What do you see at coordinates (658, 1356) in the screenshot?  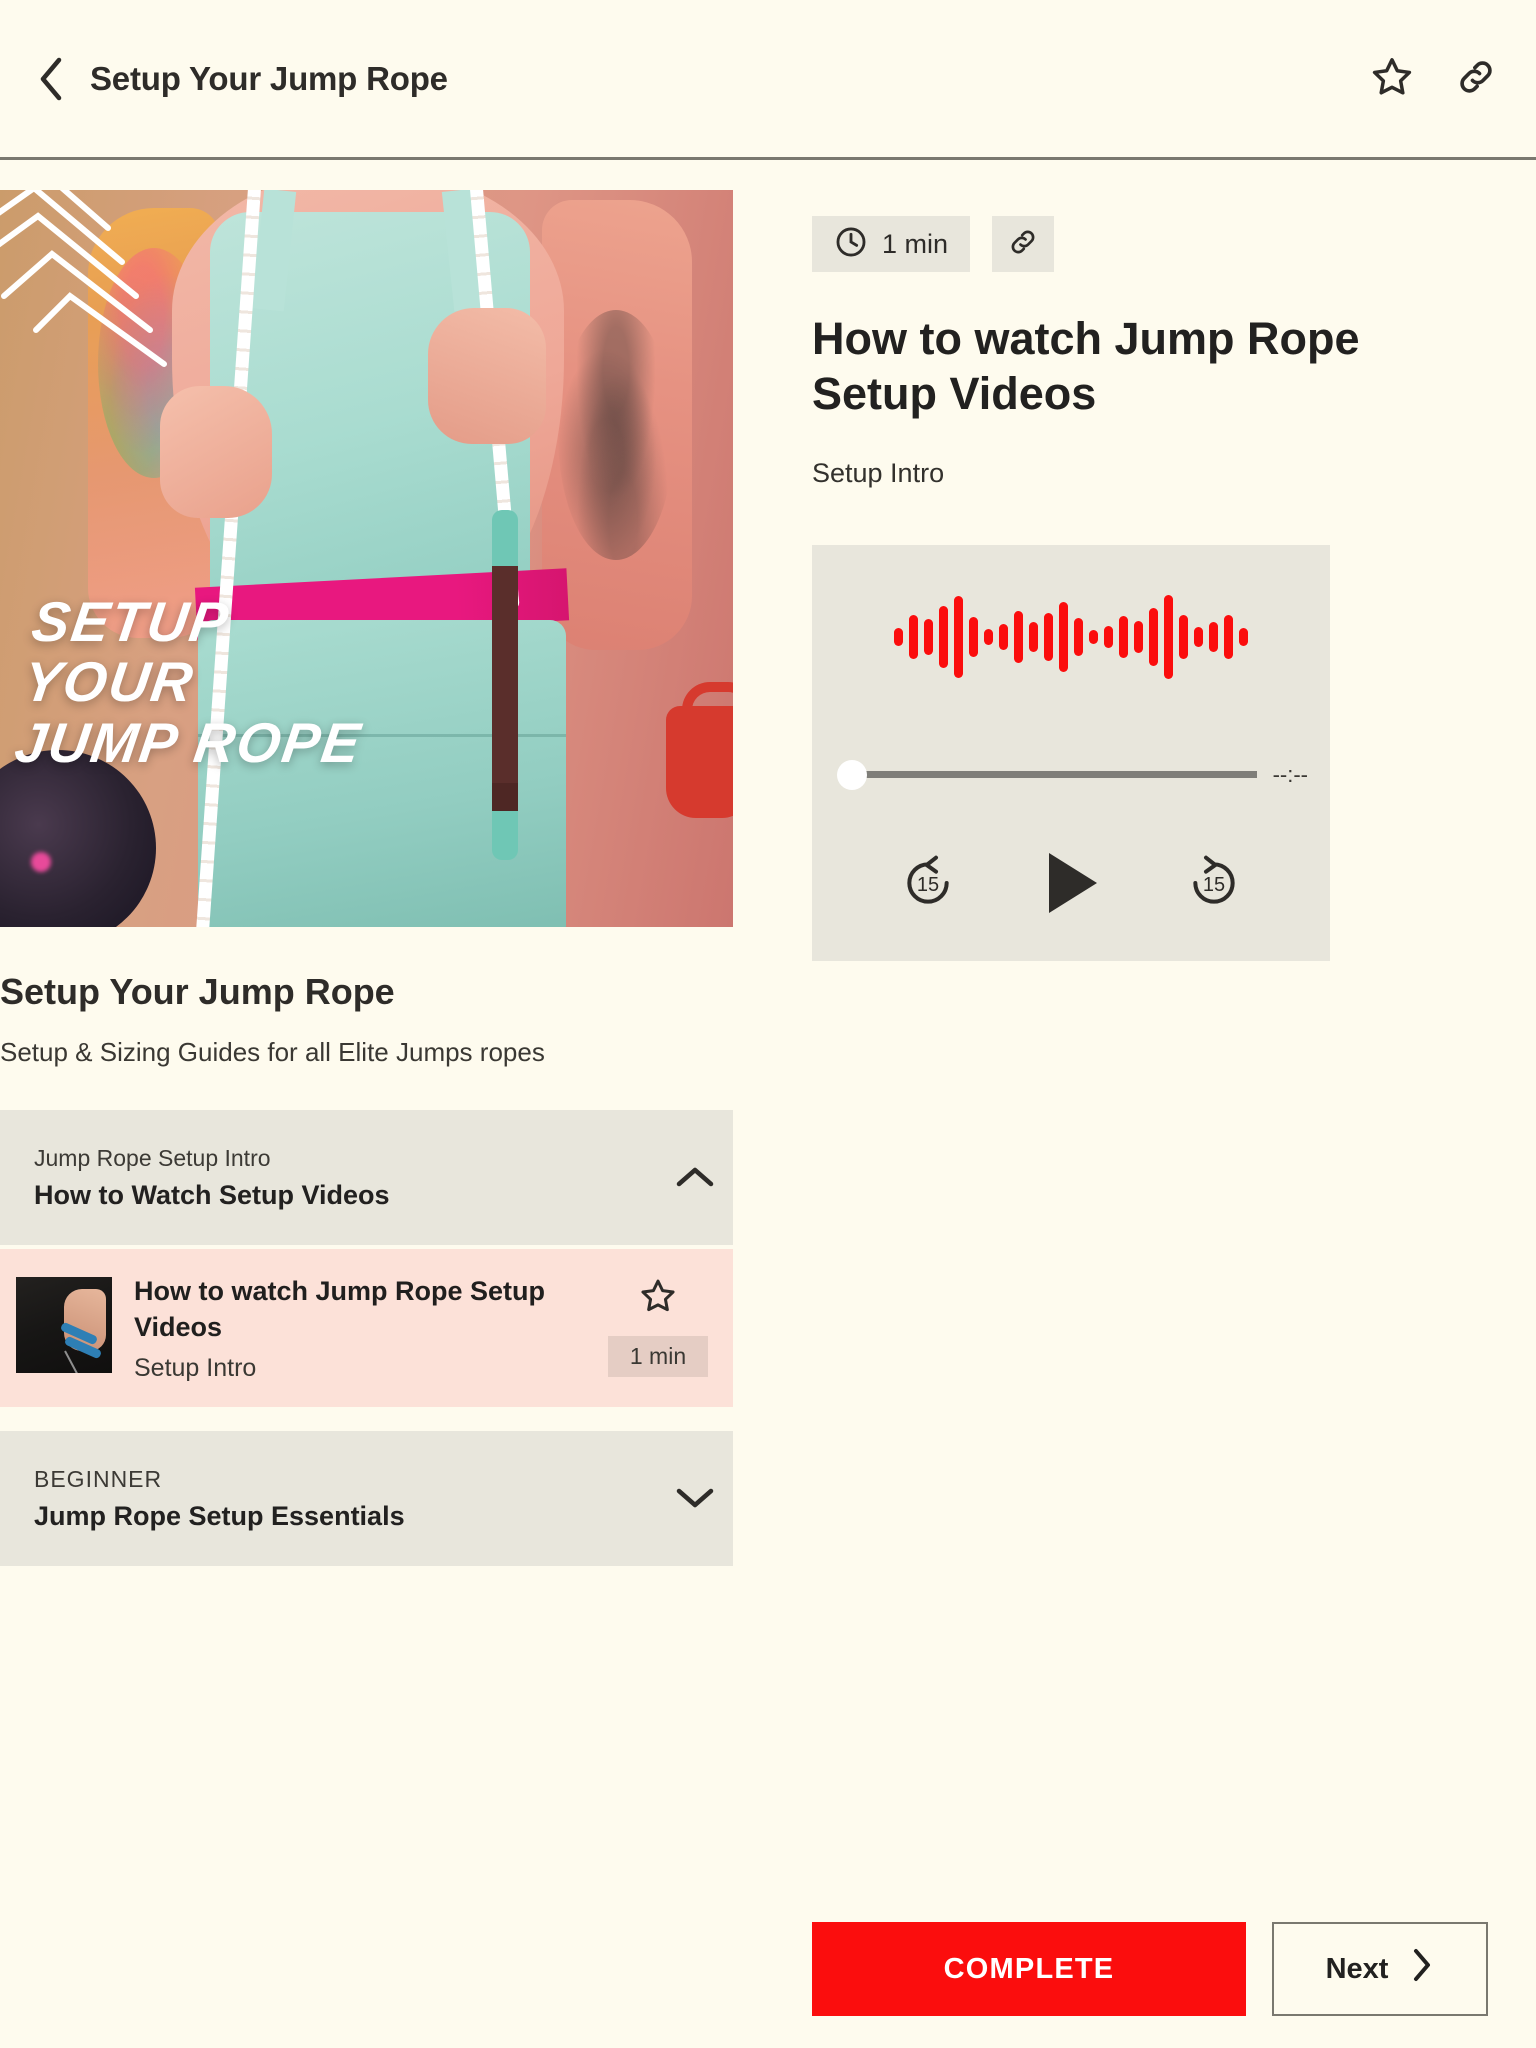 I see `lesson-duration-badge: 1 min` at bounding box center [658, 1356].